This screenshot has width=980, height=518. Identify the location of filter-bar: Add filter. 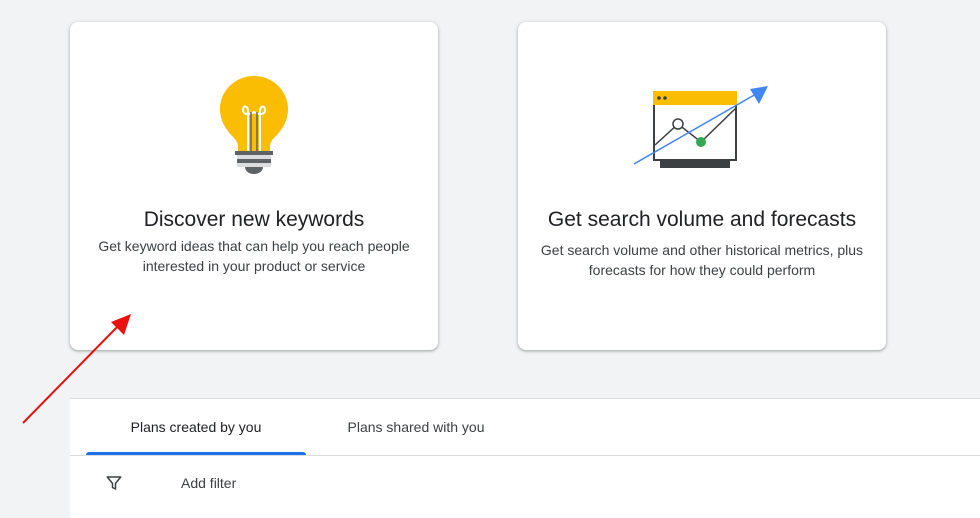
(525, 484).